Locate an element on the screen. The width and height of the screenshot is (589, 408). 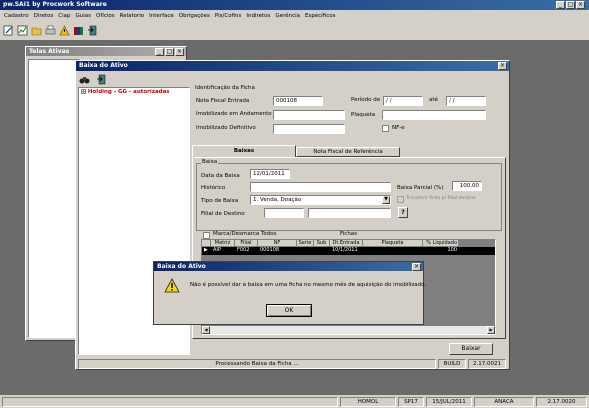
col-filial: Filial is located at coordinates (246, 243).